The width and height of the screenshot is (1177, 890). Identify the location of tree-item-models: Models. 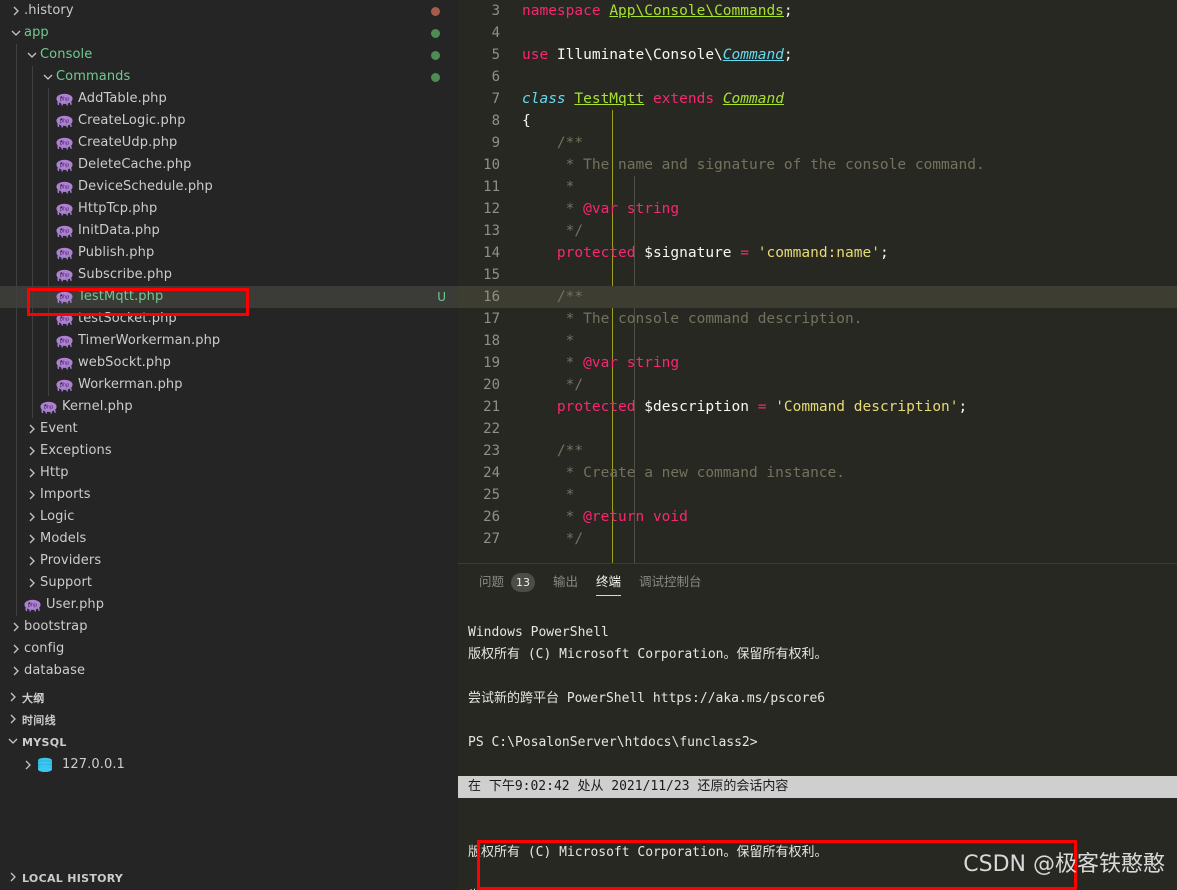
(229, 539).